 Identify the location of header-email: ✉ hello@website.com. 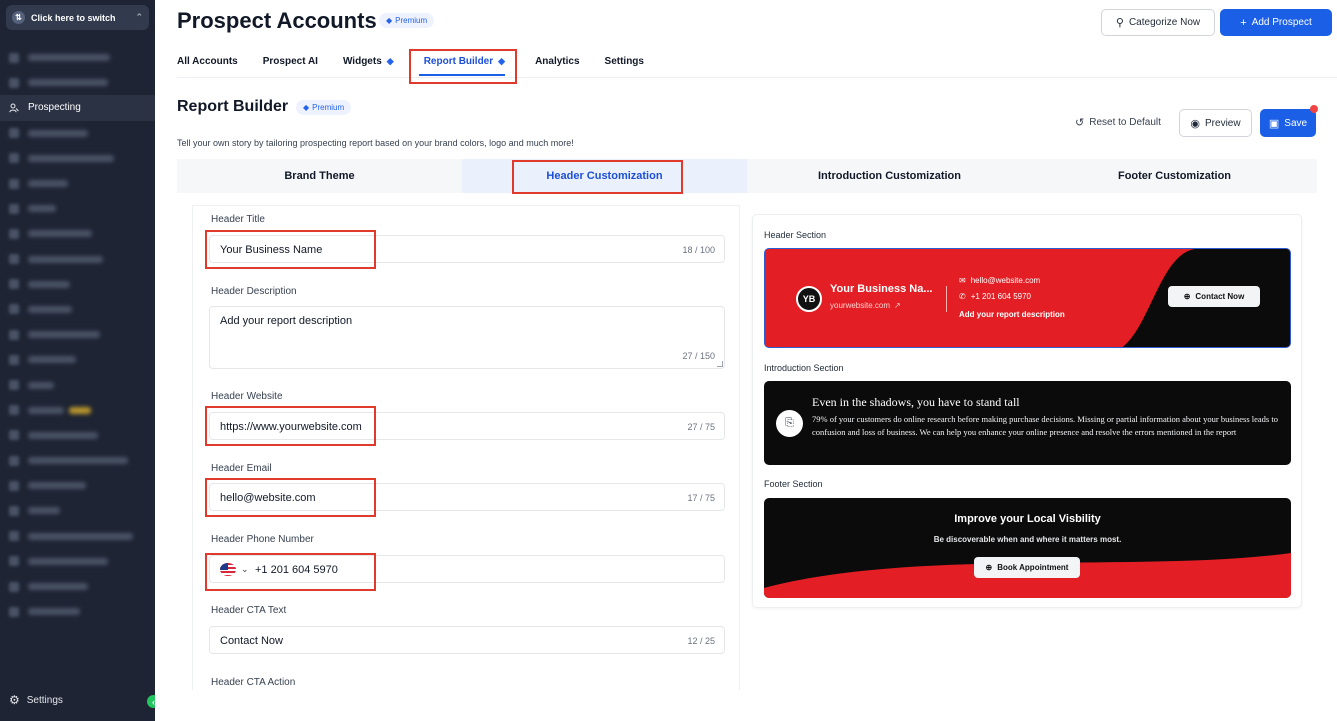
(1000, 280).